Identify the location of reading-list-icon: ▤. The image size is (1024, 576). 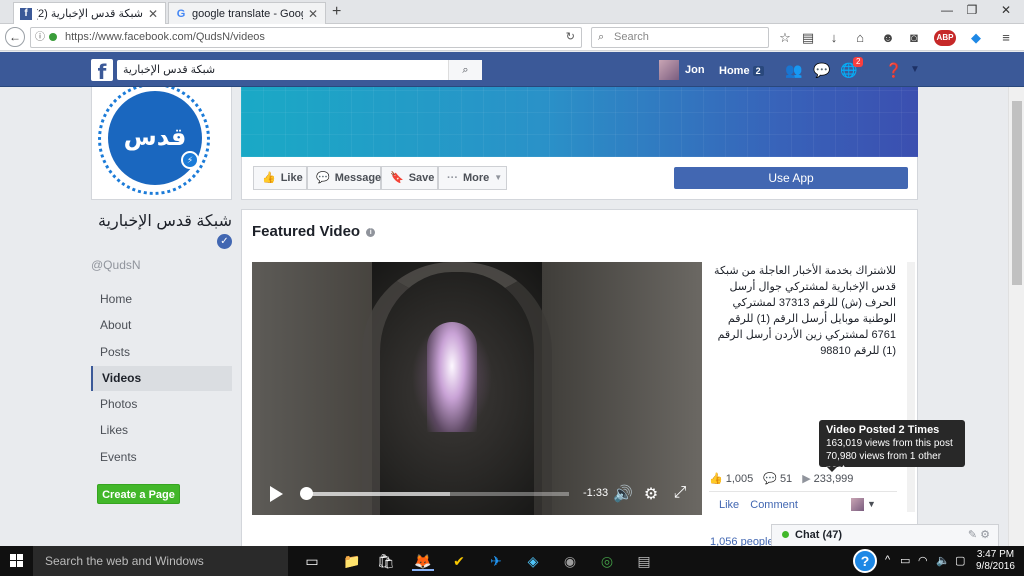
(808, 38).